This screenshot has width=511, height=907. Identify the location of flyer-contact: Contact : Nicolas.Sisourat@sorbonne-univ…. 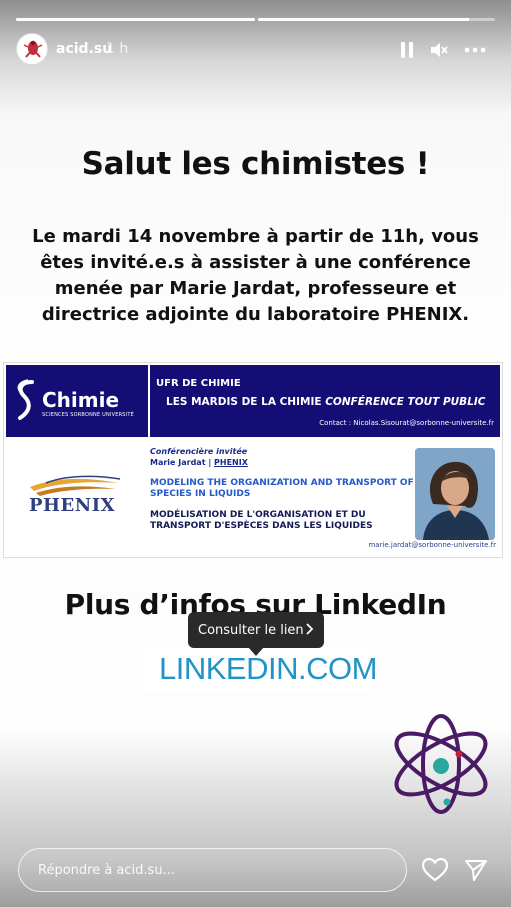
(406, 423).